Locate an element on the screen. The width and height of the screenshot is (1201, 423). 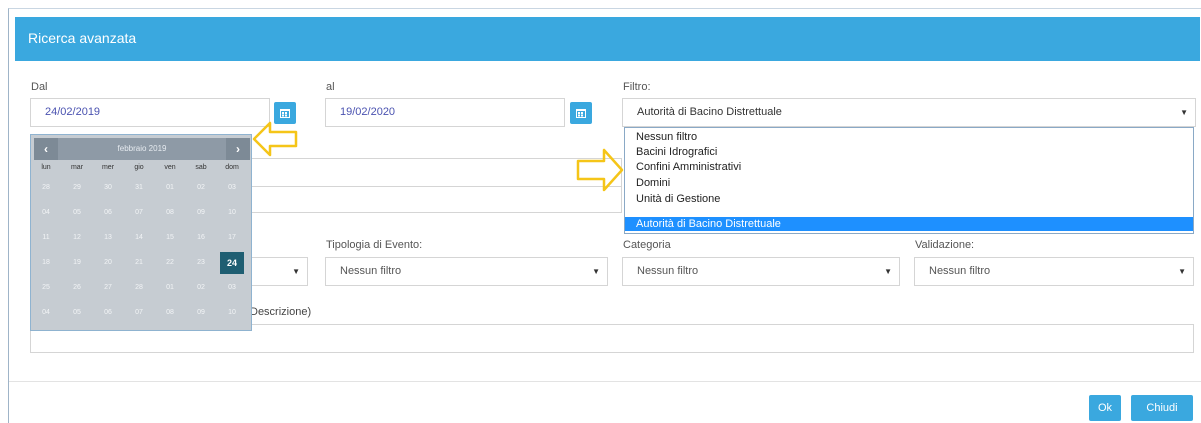
close-button: Chiudi is located at coordinates (1162, 408).